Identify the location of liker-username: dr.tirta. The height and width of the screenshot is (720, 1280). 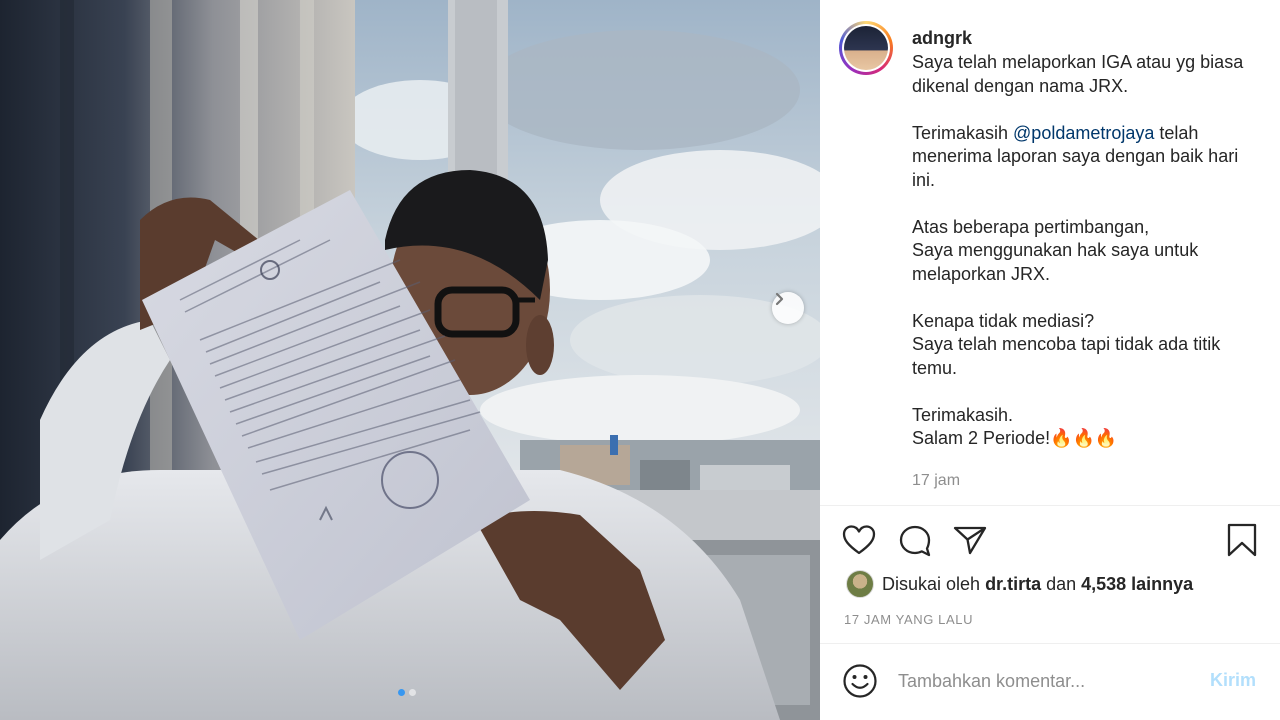
(1013, 584).